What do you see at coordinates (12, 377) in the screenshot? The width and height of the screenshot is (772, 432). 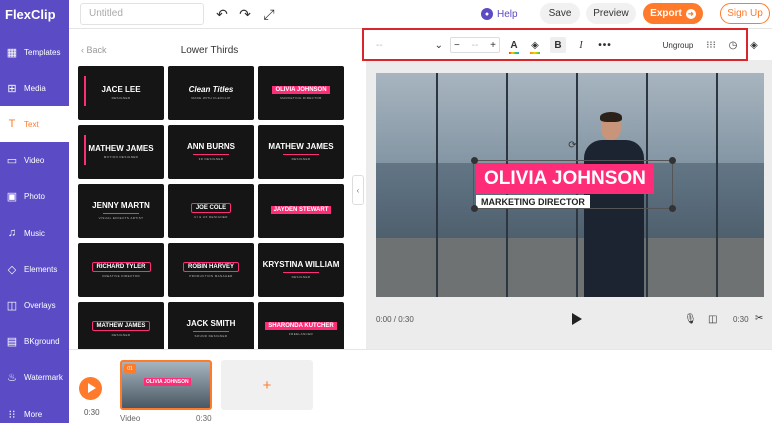 I see `watermark-icon: ♨` at bounding box center [12, 377].